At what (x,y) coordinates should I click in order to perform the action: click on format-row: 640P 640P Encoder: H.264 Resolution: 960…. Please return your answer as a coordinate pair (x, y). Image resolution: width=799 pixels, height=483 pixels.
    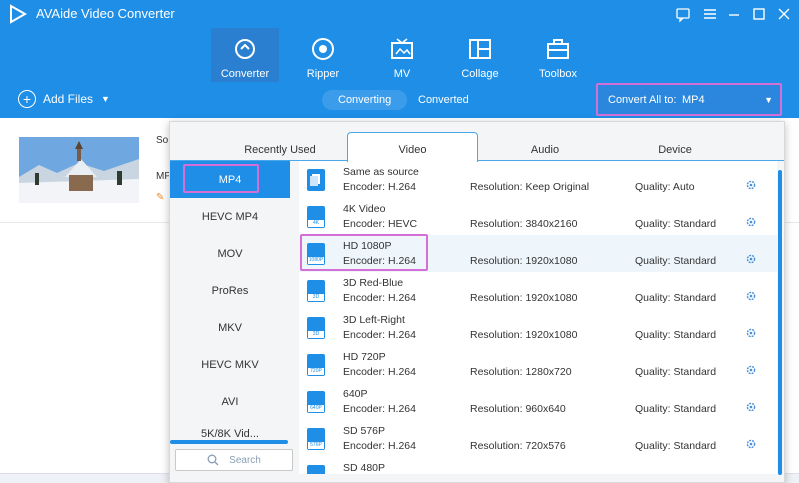
    Looking at the image, I should click on (538, 401).